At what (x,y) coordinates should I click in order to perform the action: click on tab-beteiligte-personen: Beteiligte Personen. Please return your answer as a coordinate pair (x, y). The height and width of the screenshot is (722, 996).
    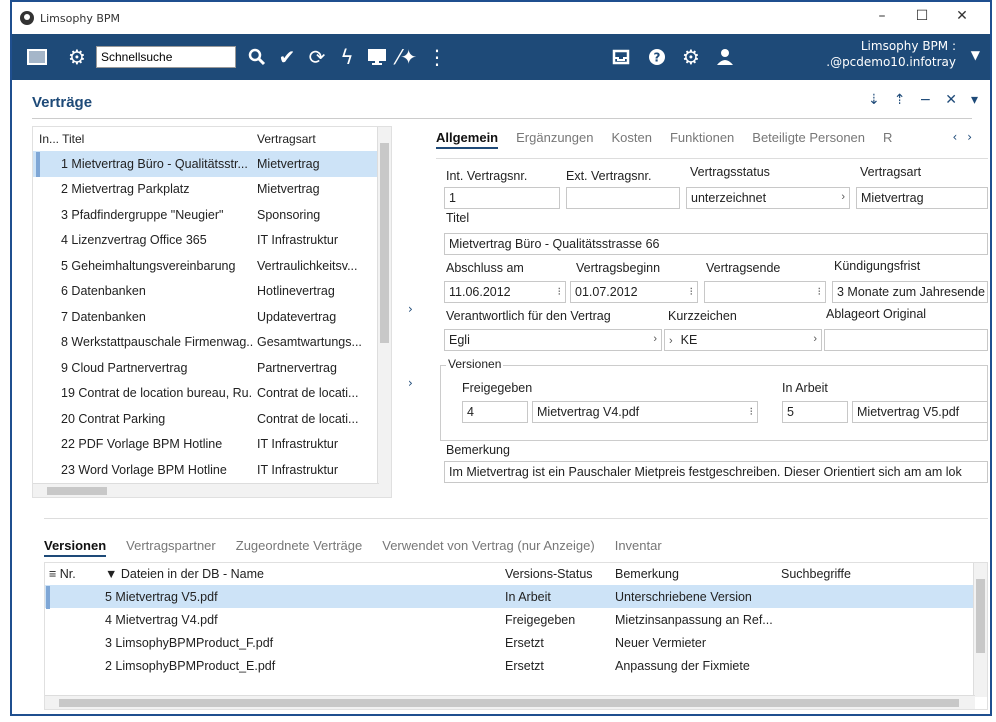
    Looking at the image, I should click on (808, 139).